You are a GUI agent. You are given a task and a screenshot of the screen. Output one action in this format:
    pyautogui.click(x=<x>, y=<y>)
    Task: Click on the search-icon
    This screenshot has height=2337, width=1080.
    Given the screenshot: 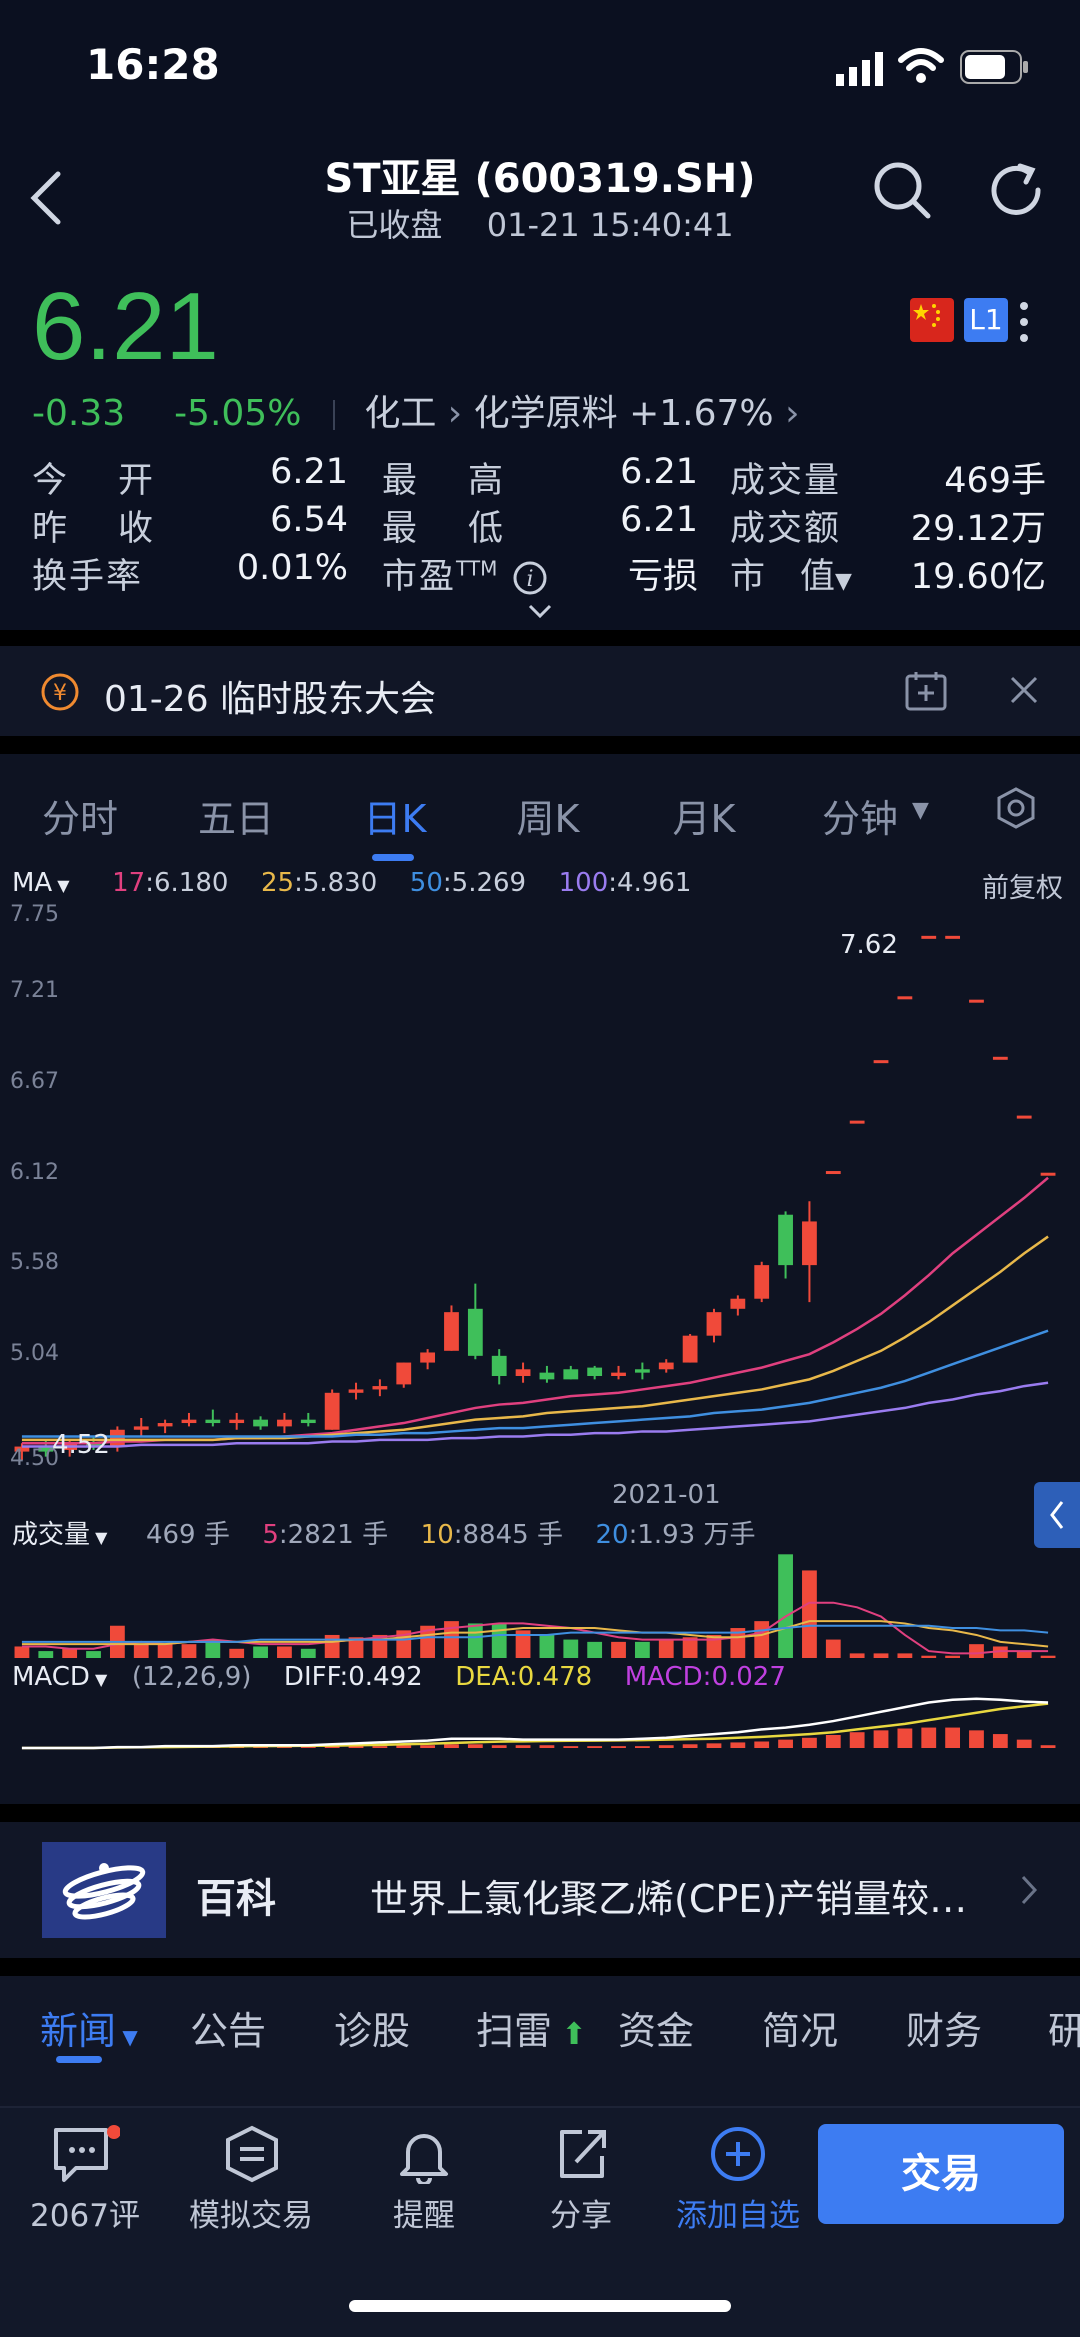 What is the action you would take?
    pyautogui.click(x=902, y=190)
    